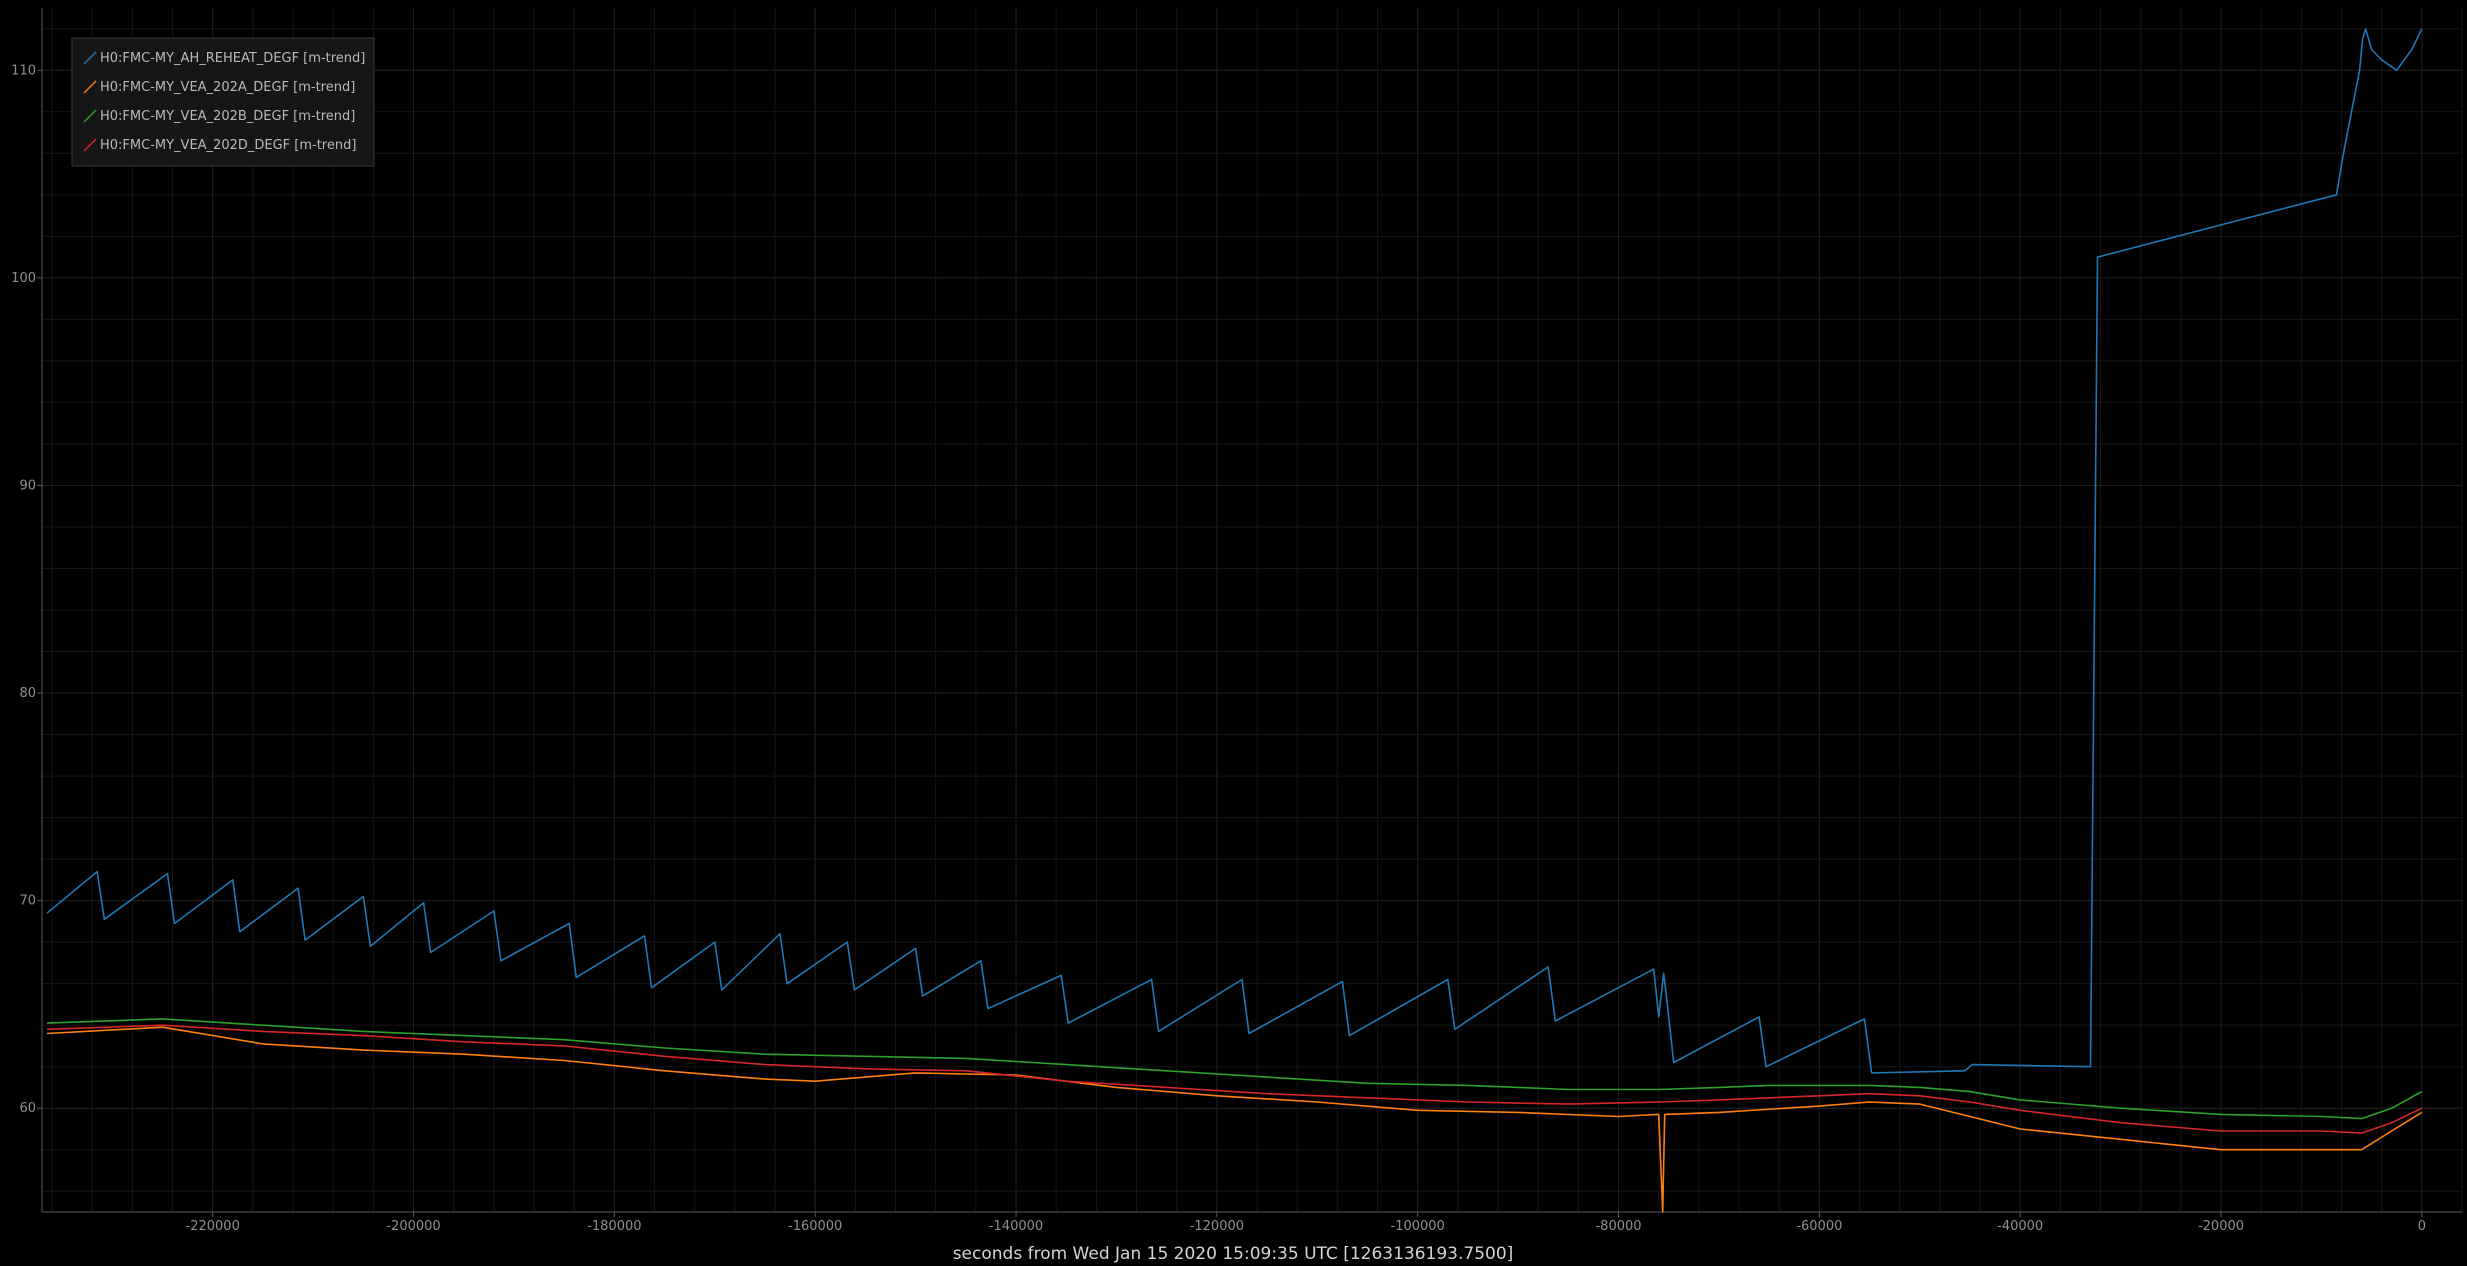 The height and width of the screenshot is (1266, 2467). What do you see at coordinates (614, 1226) in the screenshot?
I see `x-tick-label: -180000` at bounding box center [614, 1226].